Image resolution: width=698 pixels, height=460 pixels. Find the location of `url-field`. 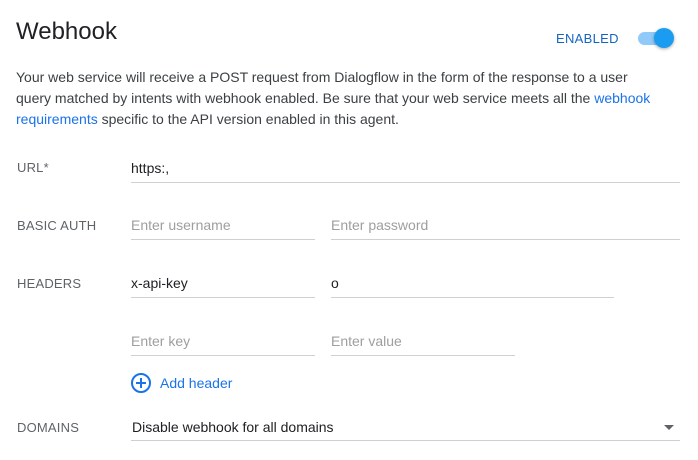

url-field is located at coordinates (405, 169).